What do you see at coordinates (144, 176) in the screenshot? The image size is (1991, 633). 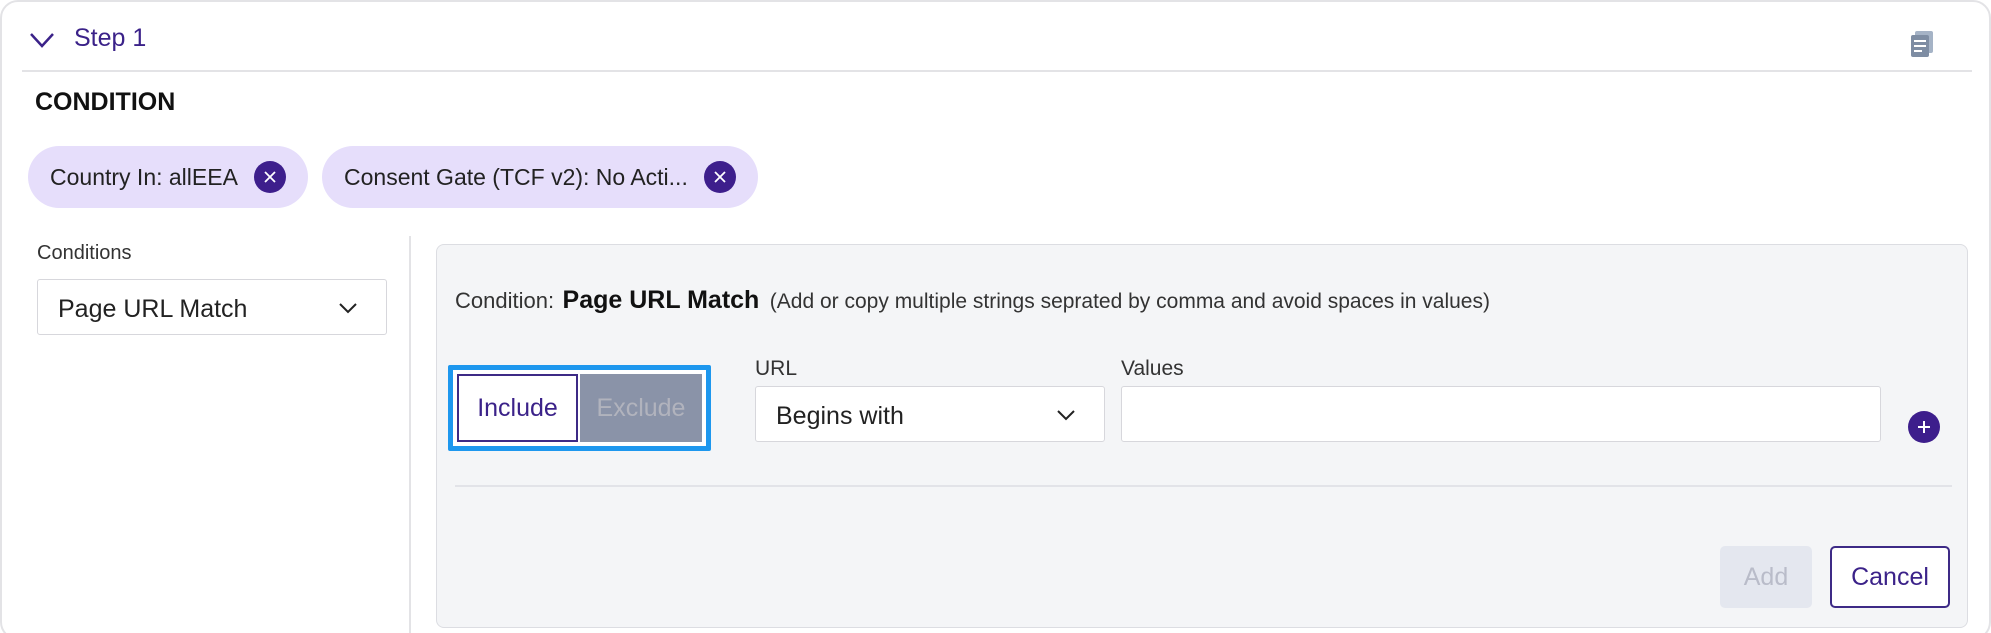 I see `chip-label: Country In: allEEA` at bounding box center [144, 176].